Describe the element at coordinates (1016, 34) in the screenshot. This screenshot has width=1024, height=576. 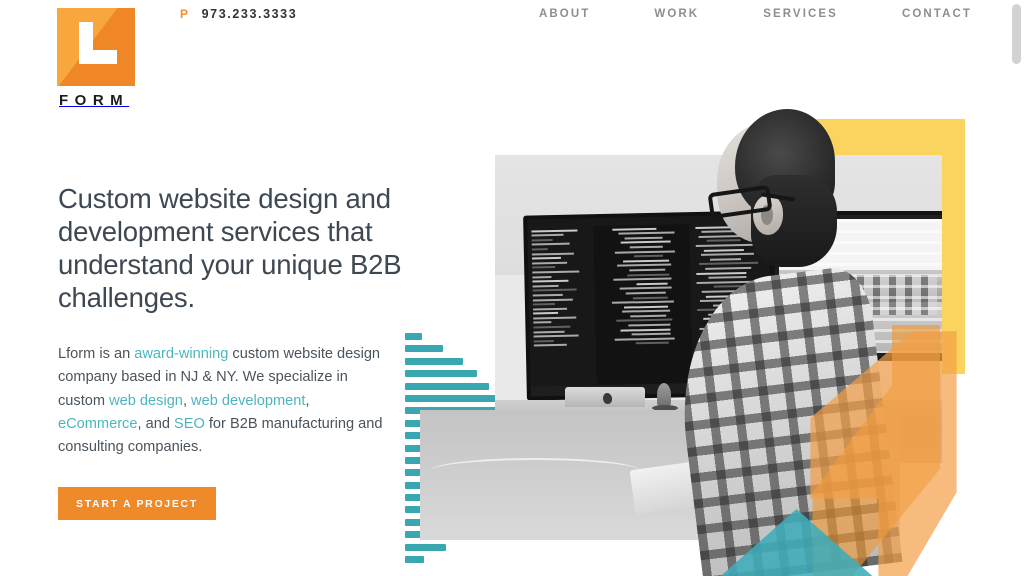
I see `page-scrollbar-thumb` at that location.